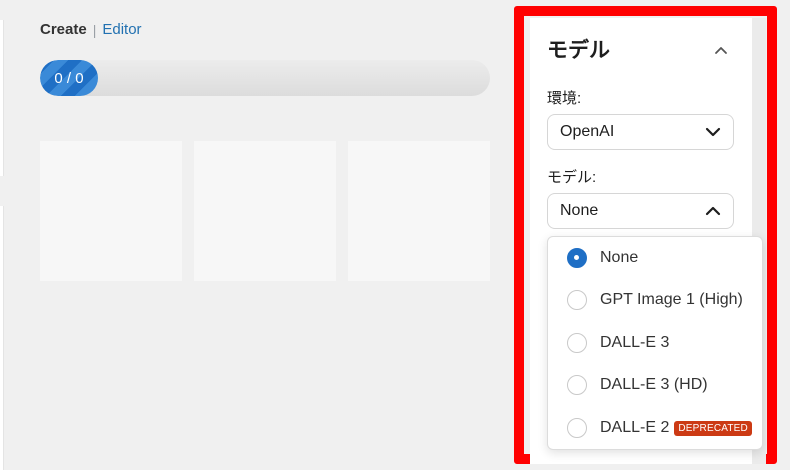 This screenshot has height=470, width=790. I want to click on environment-select: OpenAI, so click(640, 132).